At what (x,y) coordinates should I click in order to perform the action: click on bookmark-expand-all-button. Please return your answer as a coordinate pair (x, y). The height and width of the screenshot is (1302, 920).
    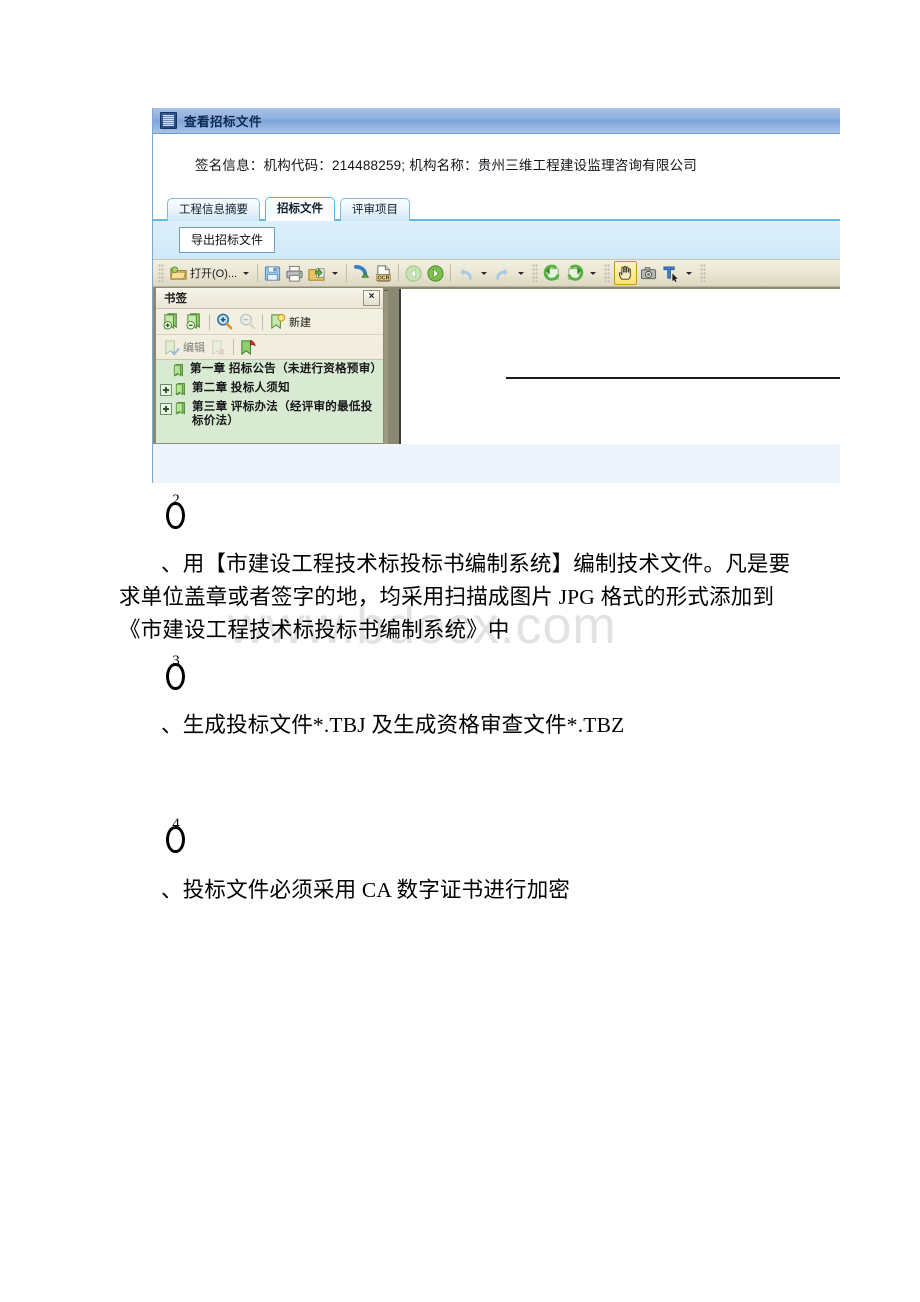
    Looking at the image, I should click on (171, 322).